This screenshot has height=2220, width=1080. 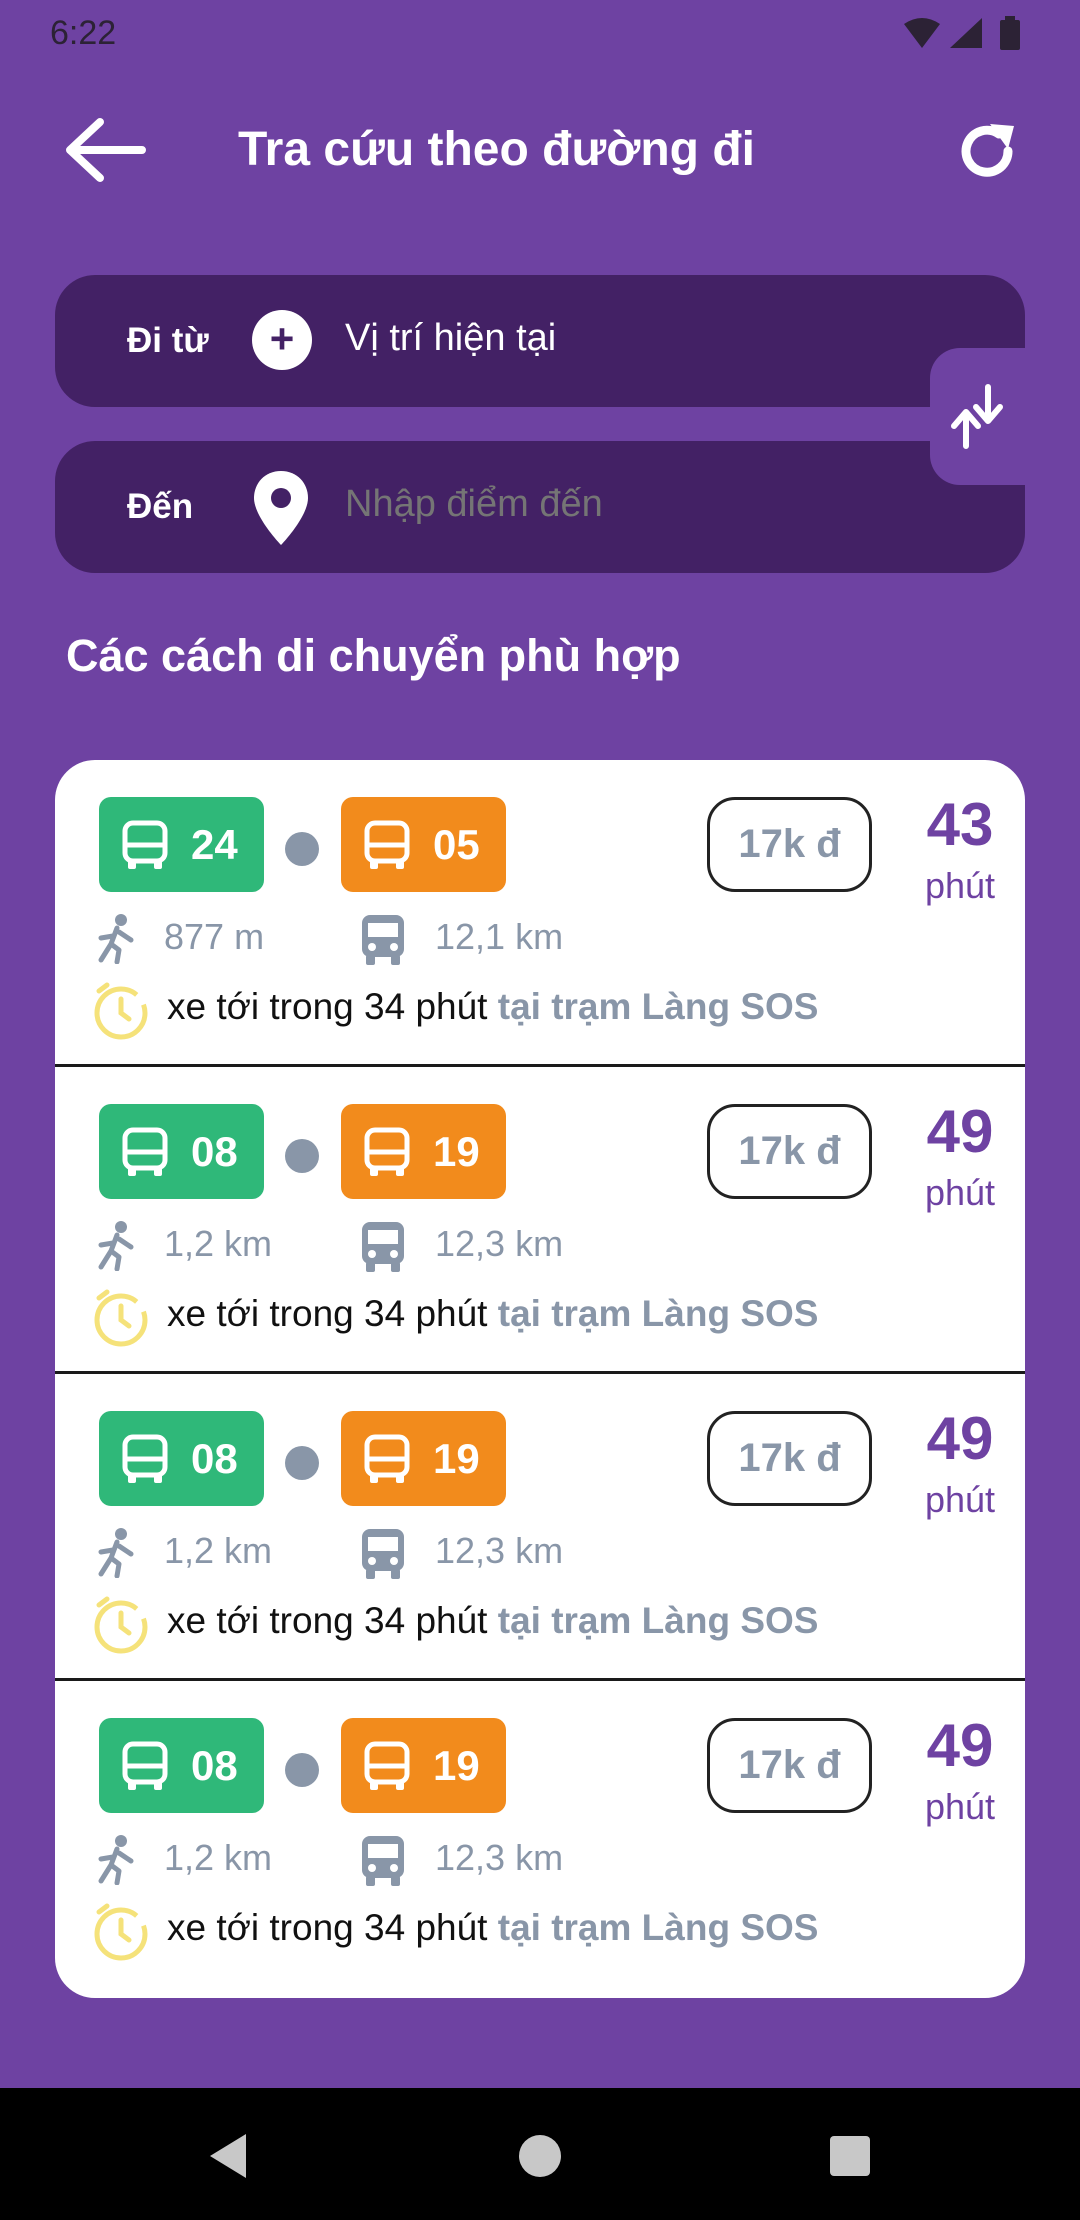 I want to click on app-bar: Tra cứu theo đường đi, so click(x=540, y=155).